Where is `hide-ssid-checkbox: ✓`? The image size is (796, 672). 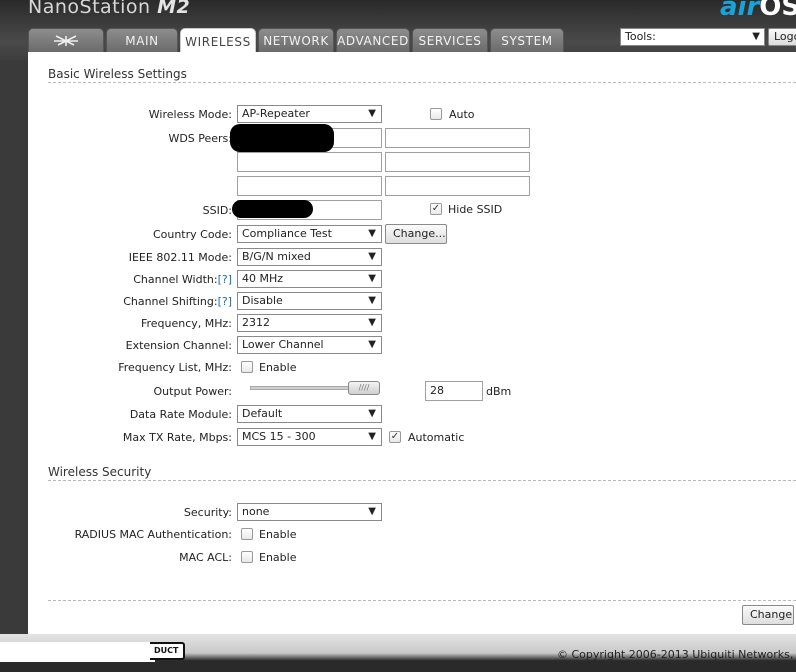
hide-ssid-checkbox: ✓ is located at coordinates (436, 209).